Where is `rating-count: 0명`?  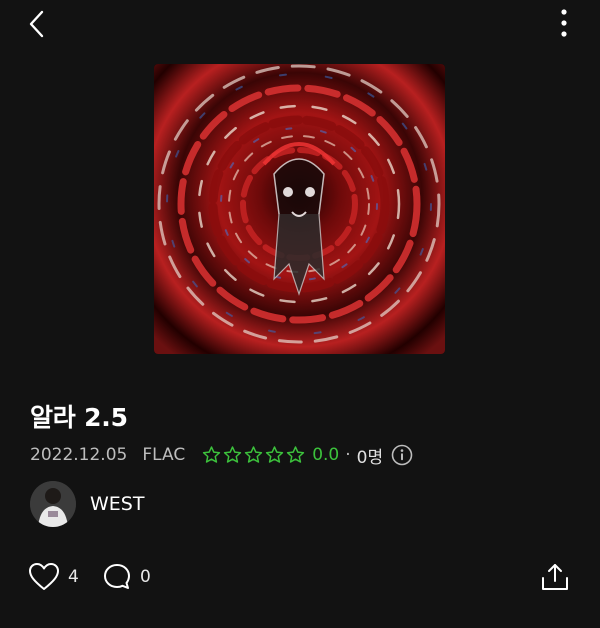
rating-count: 0명 is located at coordinates (370, 457).